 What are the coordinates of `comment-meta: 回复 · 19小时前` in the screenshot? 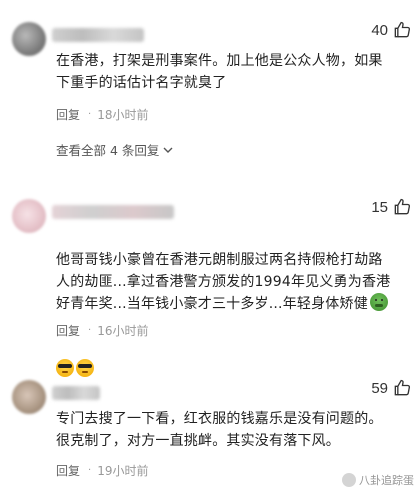 It's located at (102, 470).